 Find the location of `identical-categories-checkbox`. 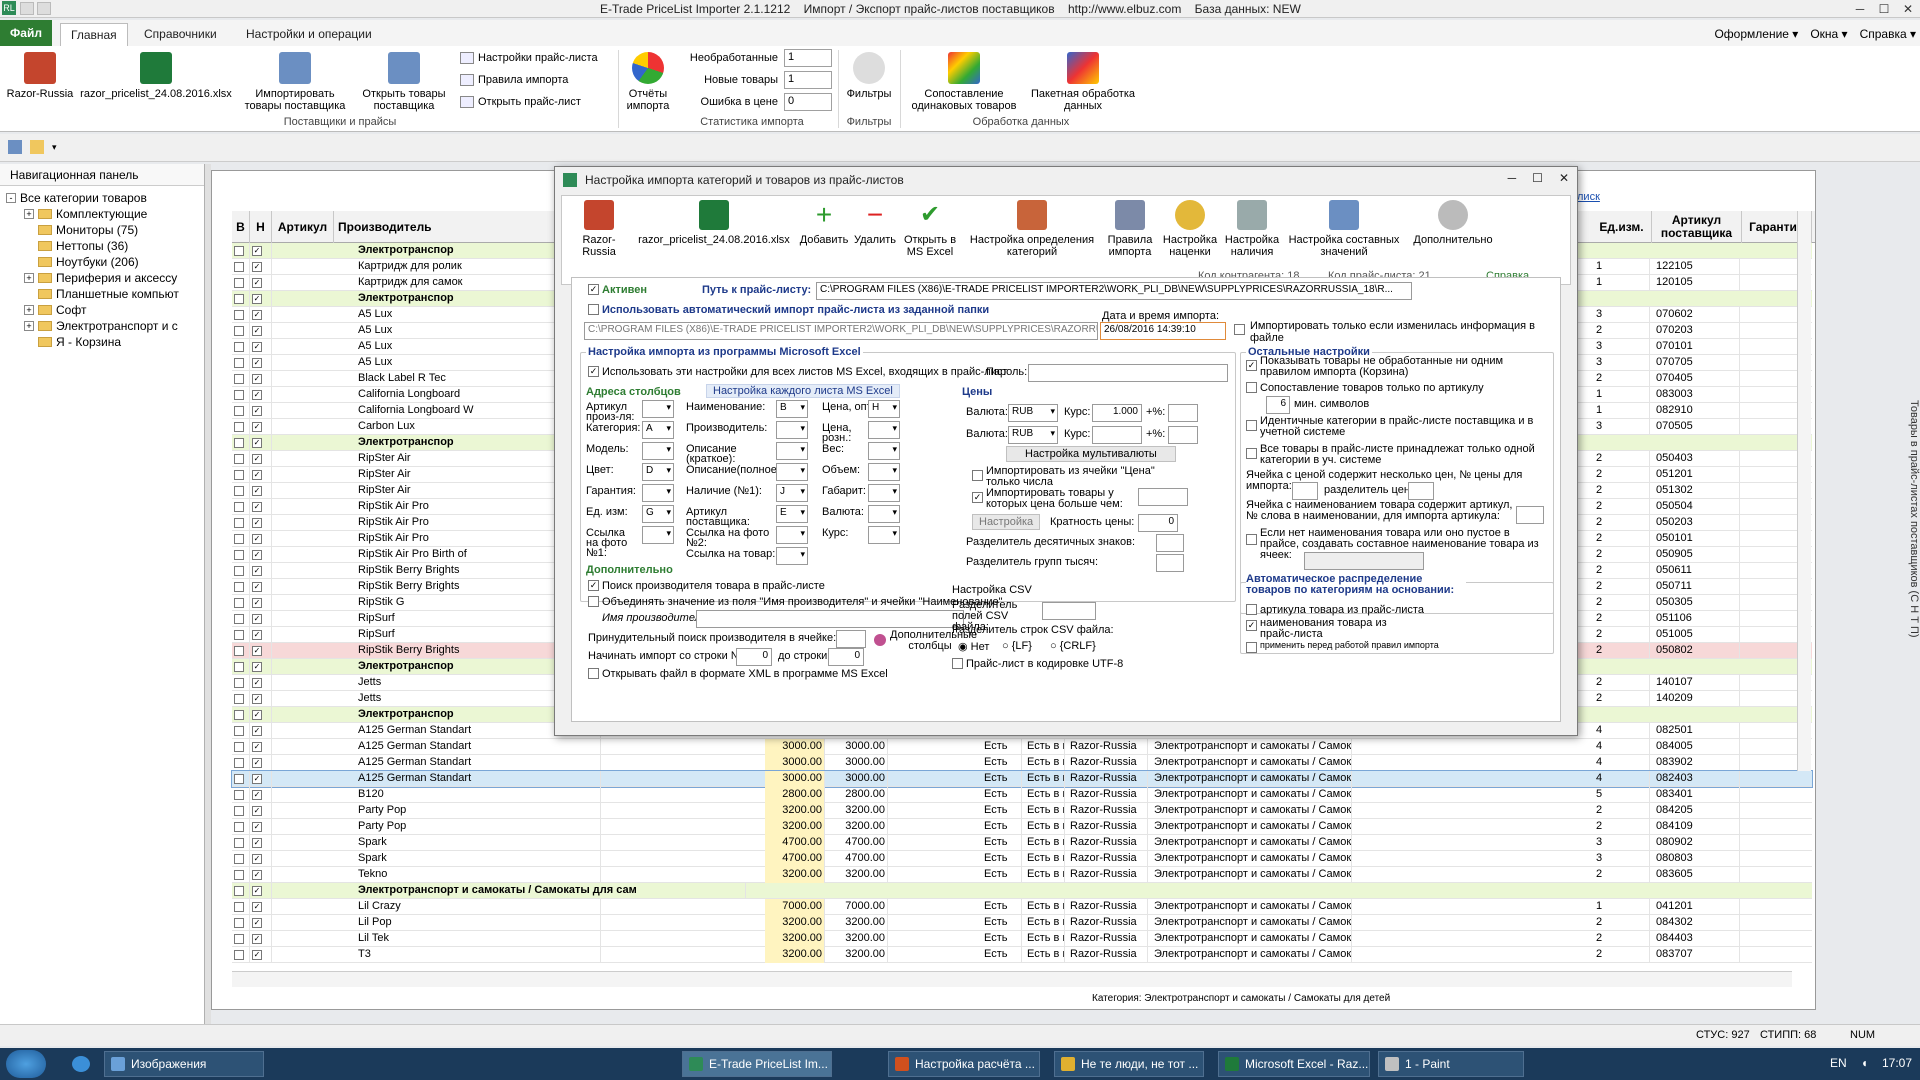

identical-categories-checkbox is located at coordinates (1251, 425).